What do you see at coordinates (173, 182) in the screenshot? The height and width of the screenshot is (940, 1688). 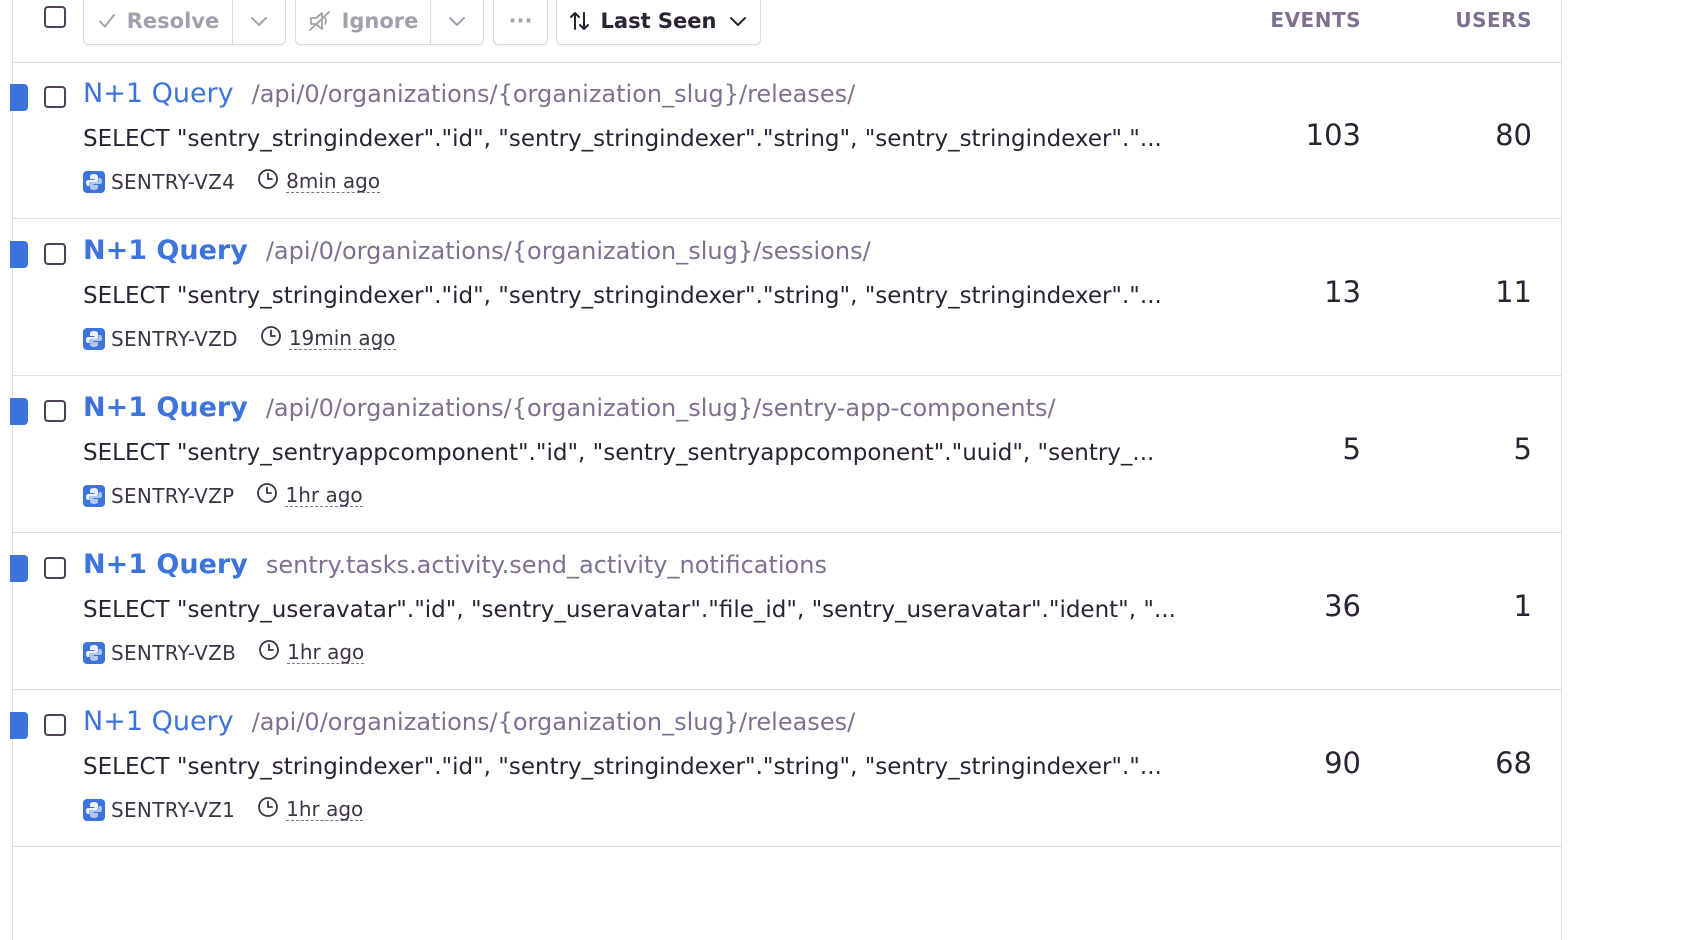 I see `issue-short-id: SENTRY-VZ4` at bounding box center [173, 182].